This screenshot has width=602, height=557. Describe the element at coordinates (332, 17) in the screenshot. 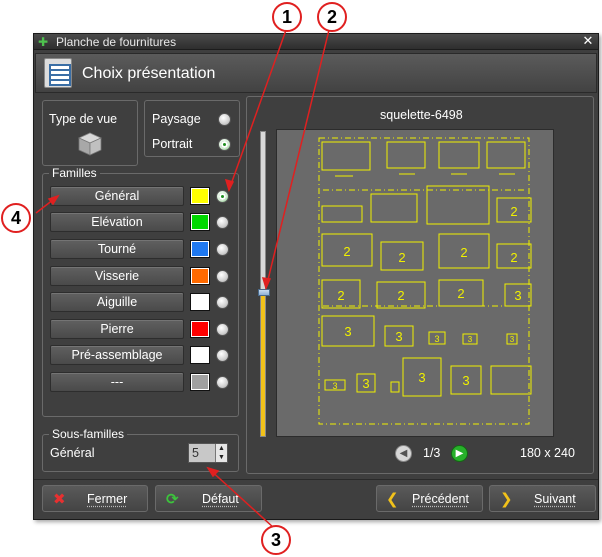

I see `callout-2: 2` at that location.